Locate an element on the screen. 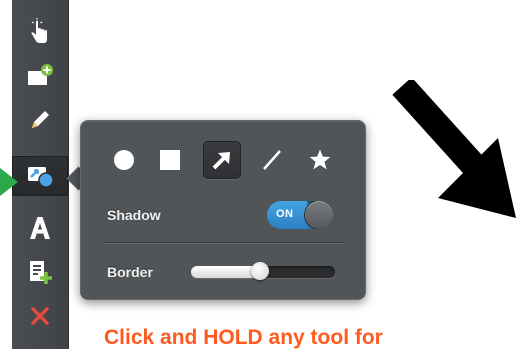 Image resolution: width=524 pixels, height=350 pixels. shapes-icon is located at coordinates (41, 177).